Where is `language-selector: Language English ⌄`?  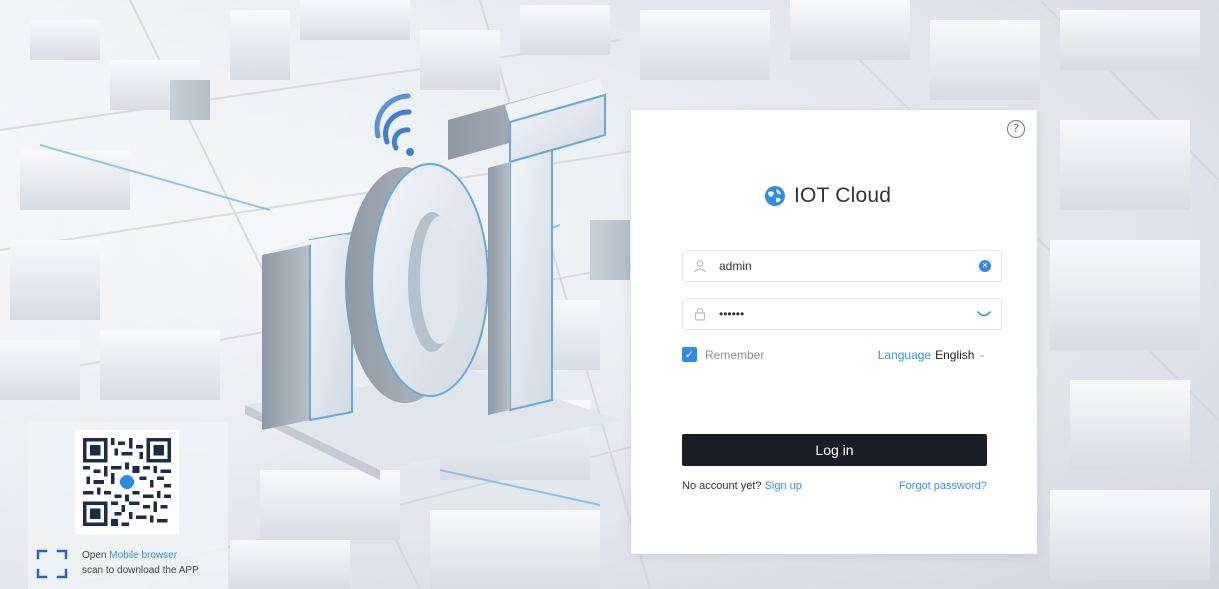 language-selector: Language English ⌄ is located at coordinates (932, 355).